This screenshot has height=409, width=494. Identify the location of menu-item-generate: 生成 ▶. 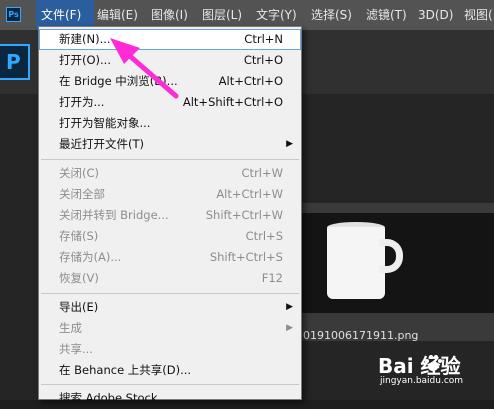
(170, 328).